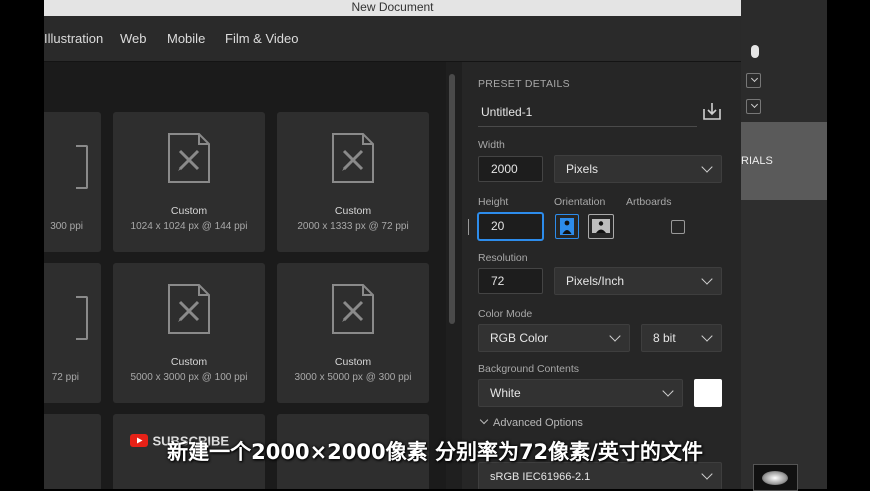 The width and height of the screenshot is (870, 491). I want to click on preset-grid-scrollbar, so click(452, 199).